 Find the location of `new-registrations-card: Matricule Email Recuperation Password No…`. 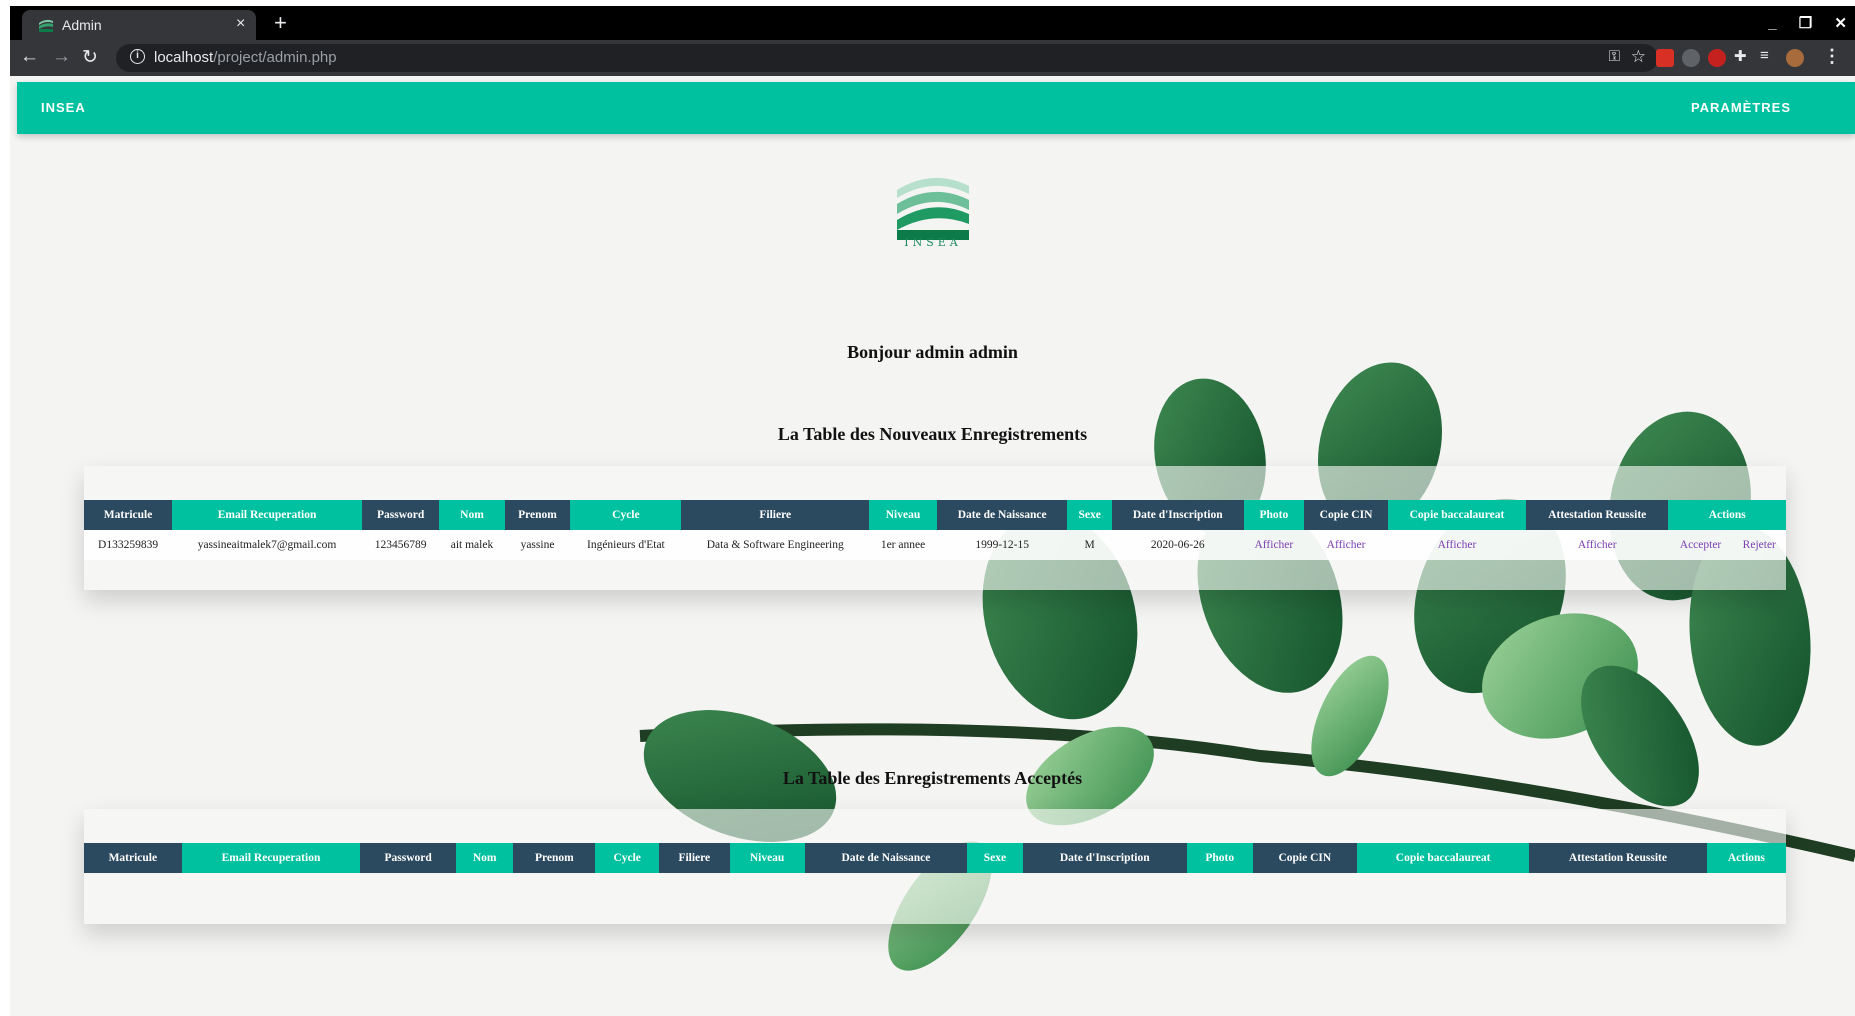

new-registrations-card: Matricule Email Recuperation Password No… is located at coordinates (935, 528).